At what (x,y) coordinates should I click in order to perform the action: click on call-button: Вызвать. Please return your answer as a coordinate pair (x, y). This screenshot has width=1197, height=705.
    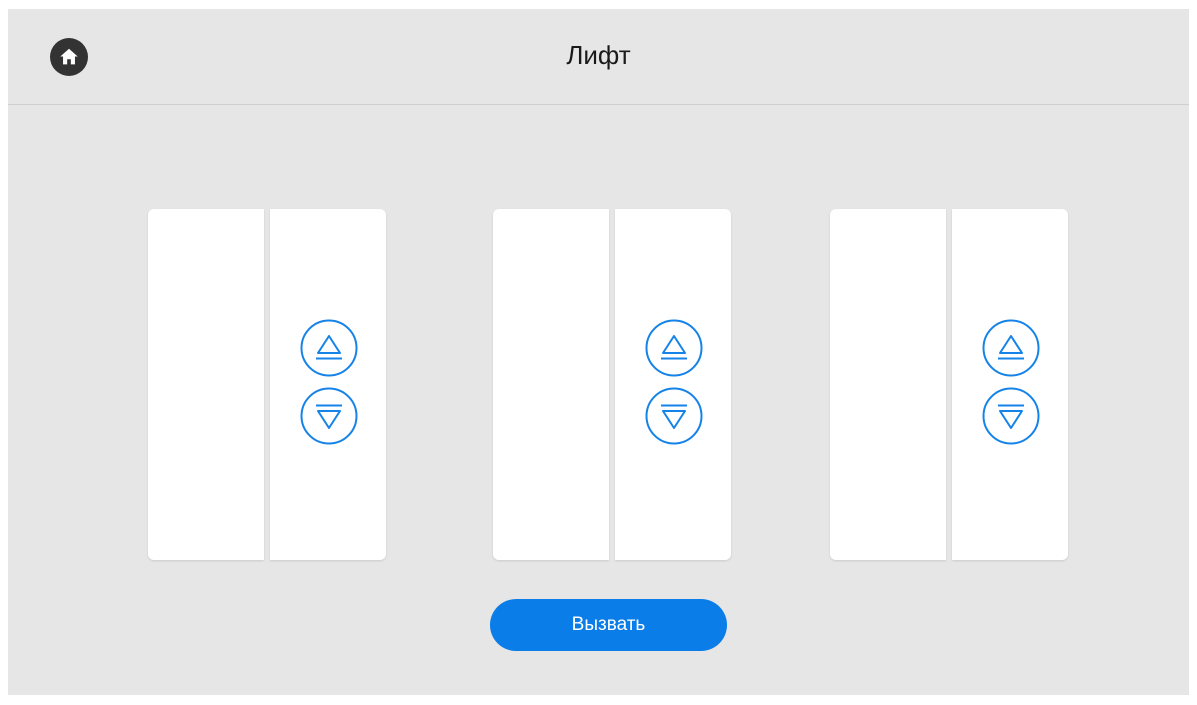
    Looking at the image, I should click on (608, 625).